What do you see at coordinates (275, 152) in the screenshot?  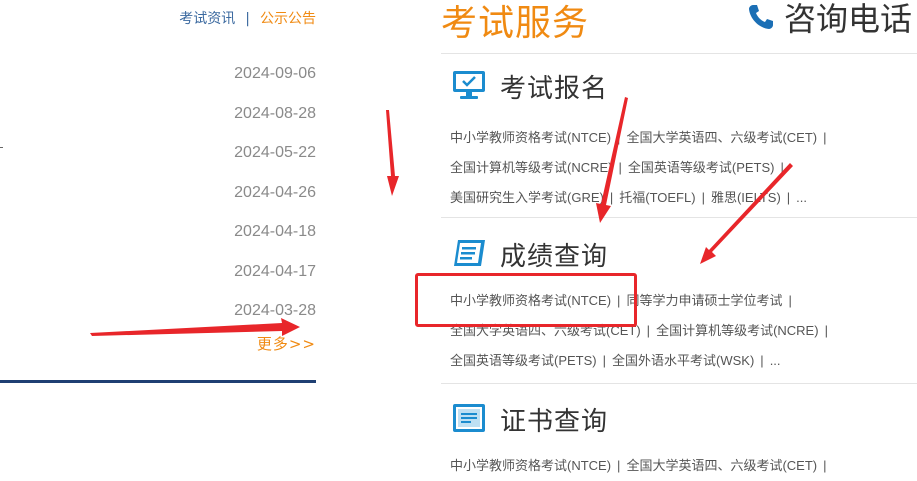 I see `news-date: 2024-05-22` at bounding box center [275, 152].